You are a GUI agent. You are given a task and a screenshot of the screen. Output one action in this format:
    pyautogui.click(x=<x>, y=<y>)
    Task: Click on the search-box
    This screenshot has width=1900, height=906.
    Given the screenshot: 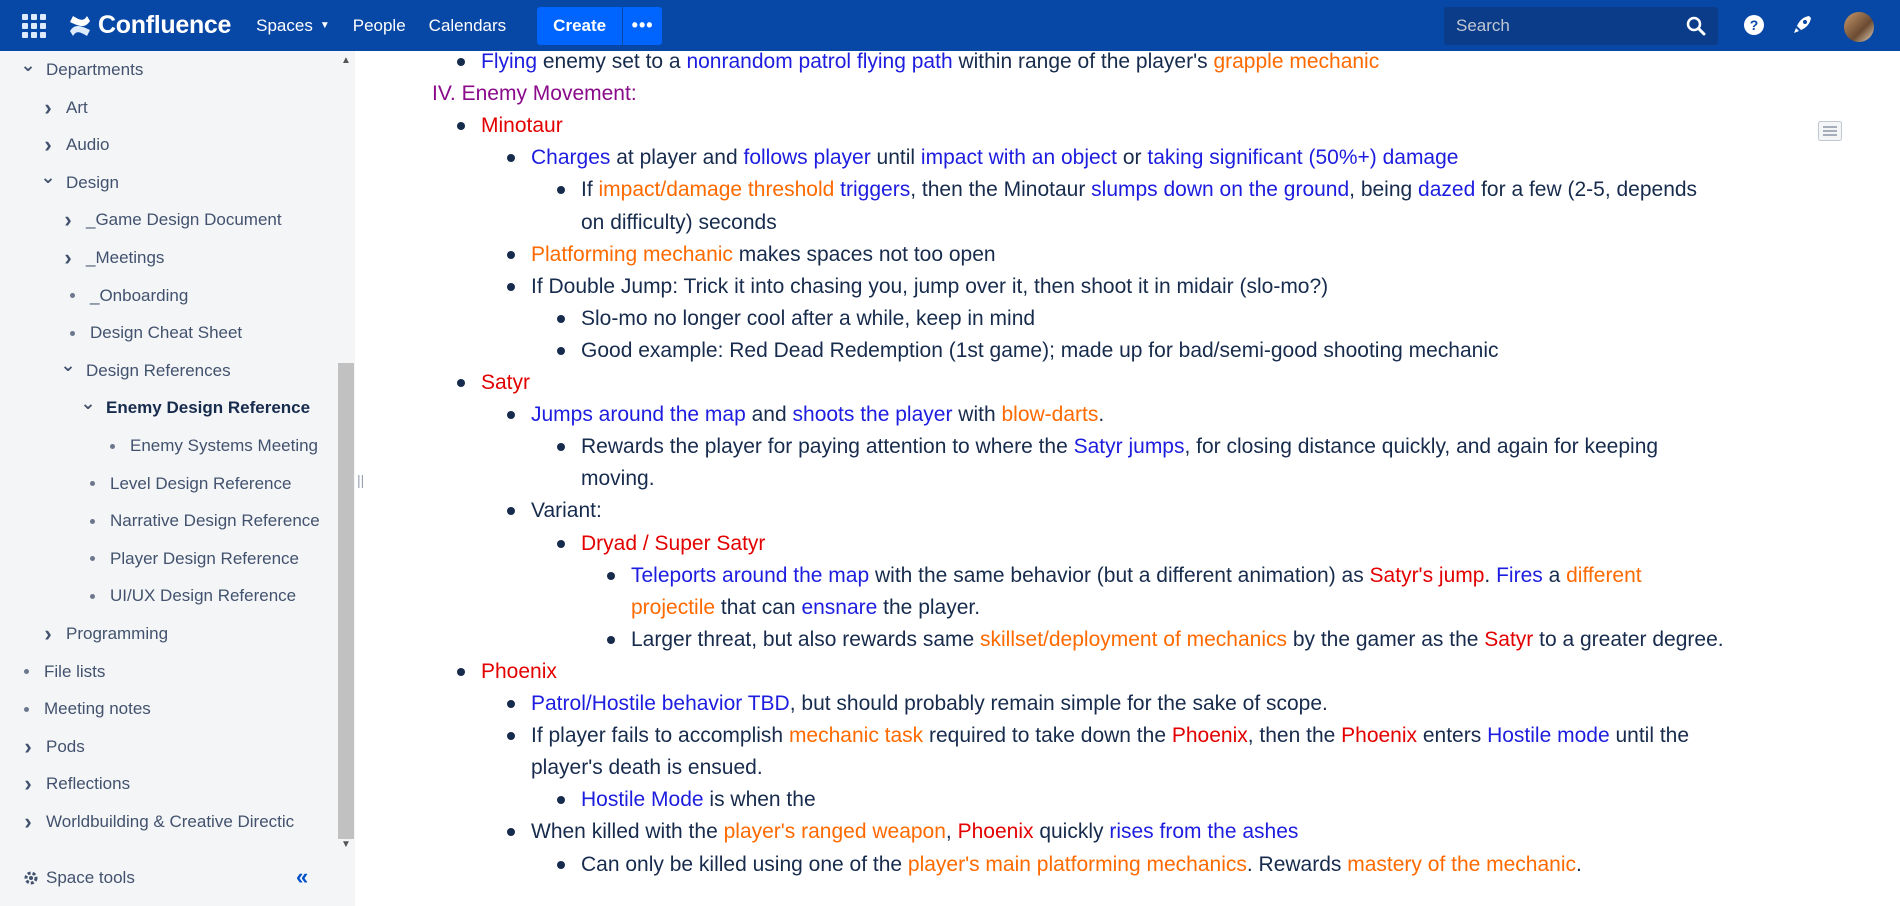 What is the action you would take?
    pyautogui.click(x=1581, y=26)
    